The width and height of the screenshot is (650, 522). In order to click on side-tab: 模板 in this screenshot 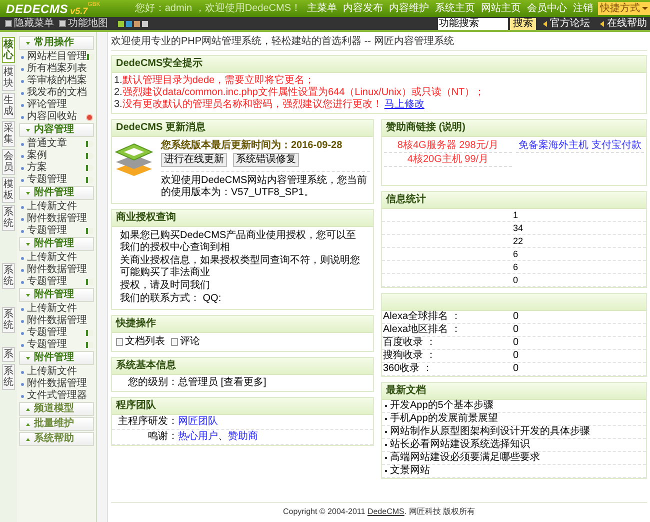, I will do `click(8, 190)`.